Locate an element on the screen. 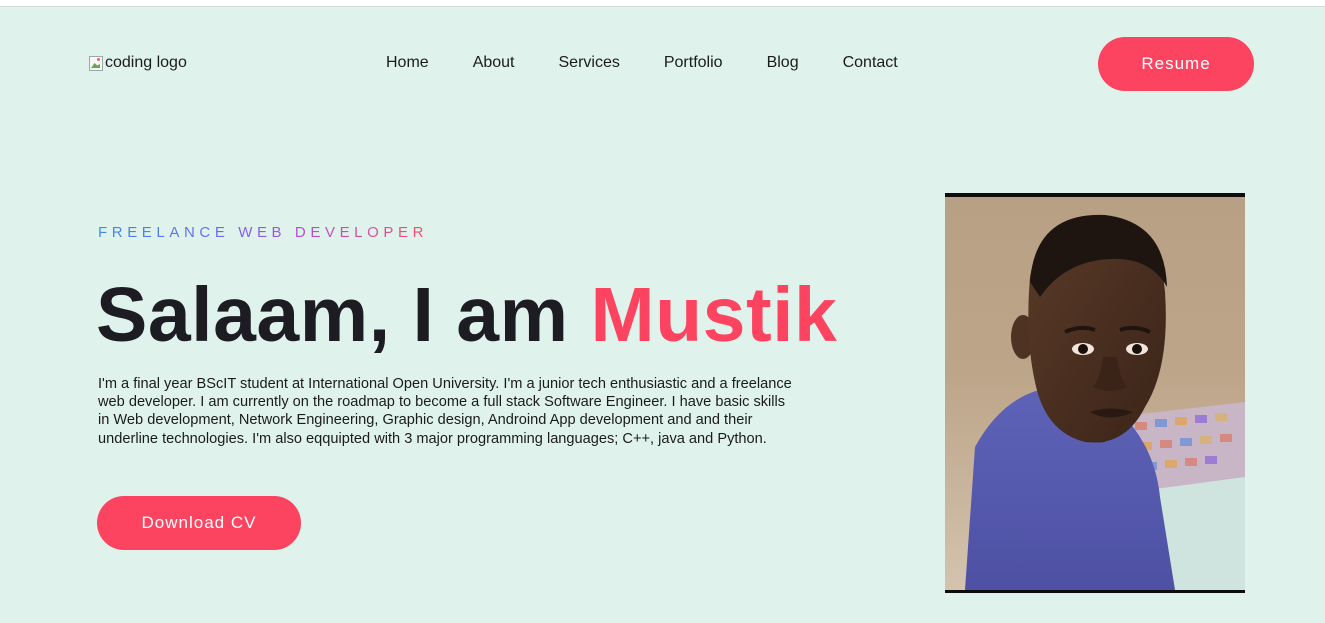  broken-image-icon is located at coordinates (96, 63).